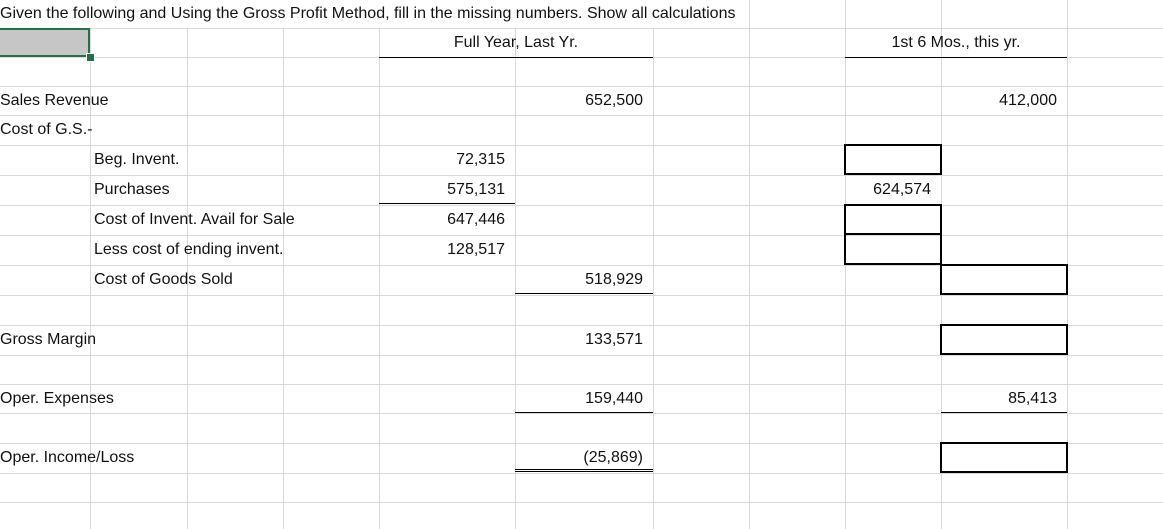 Image resolution: width=1163 pixels, height=529 pixels. What do you see at coordinates (516, 43) in the screenshot?
I see `header-full-year: Full Year, Last Yr.` at bounding box center [516, 43].